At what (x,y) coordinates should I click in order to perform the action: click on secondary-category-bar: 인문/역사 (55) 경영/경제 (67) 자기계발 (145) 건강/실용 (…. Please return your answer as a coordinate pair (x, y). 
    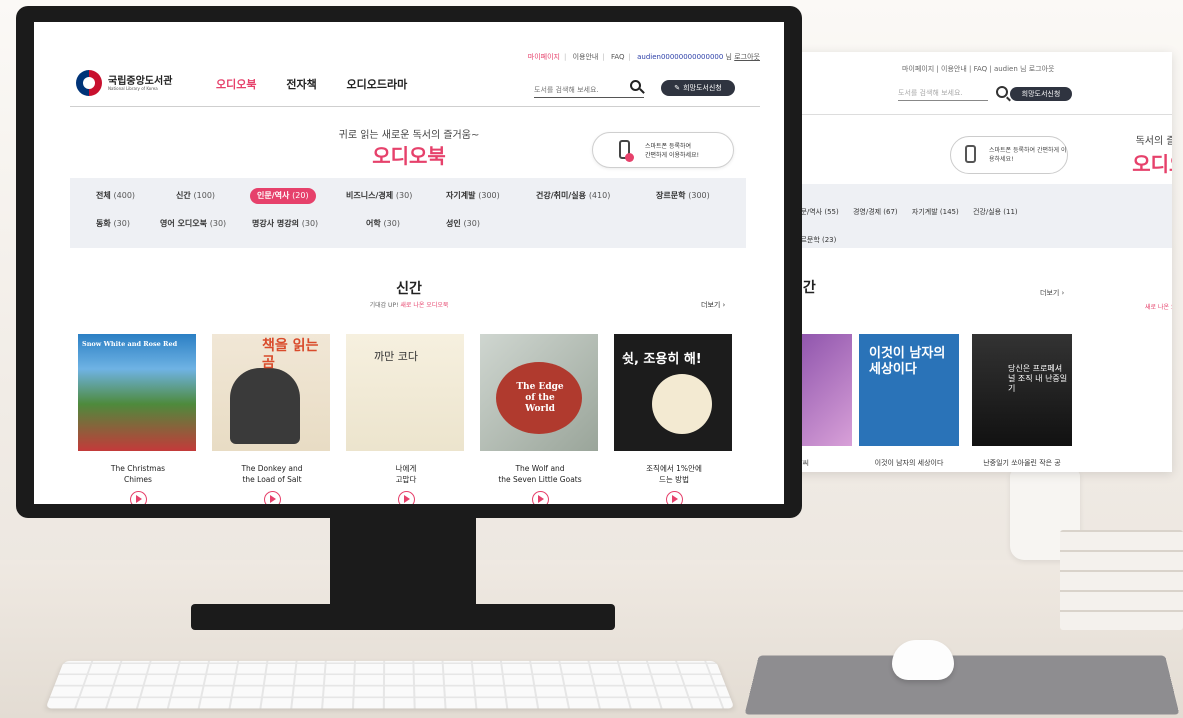
    Looking at the image, I should click on (971, 216).